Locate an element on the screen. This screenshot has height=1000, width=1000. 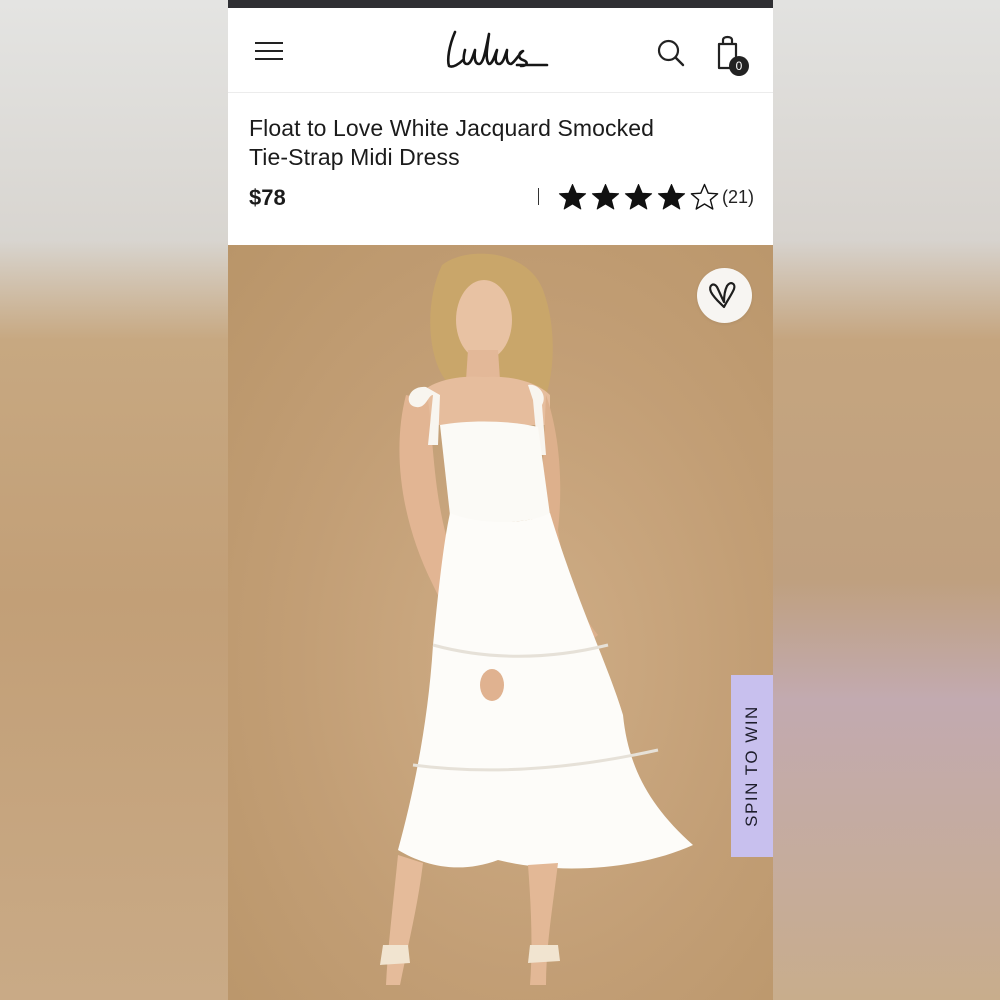
heart-icon is located at coordinates (722, 295).